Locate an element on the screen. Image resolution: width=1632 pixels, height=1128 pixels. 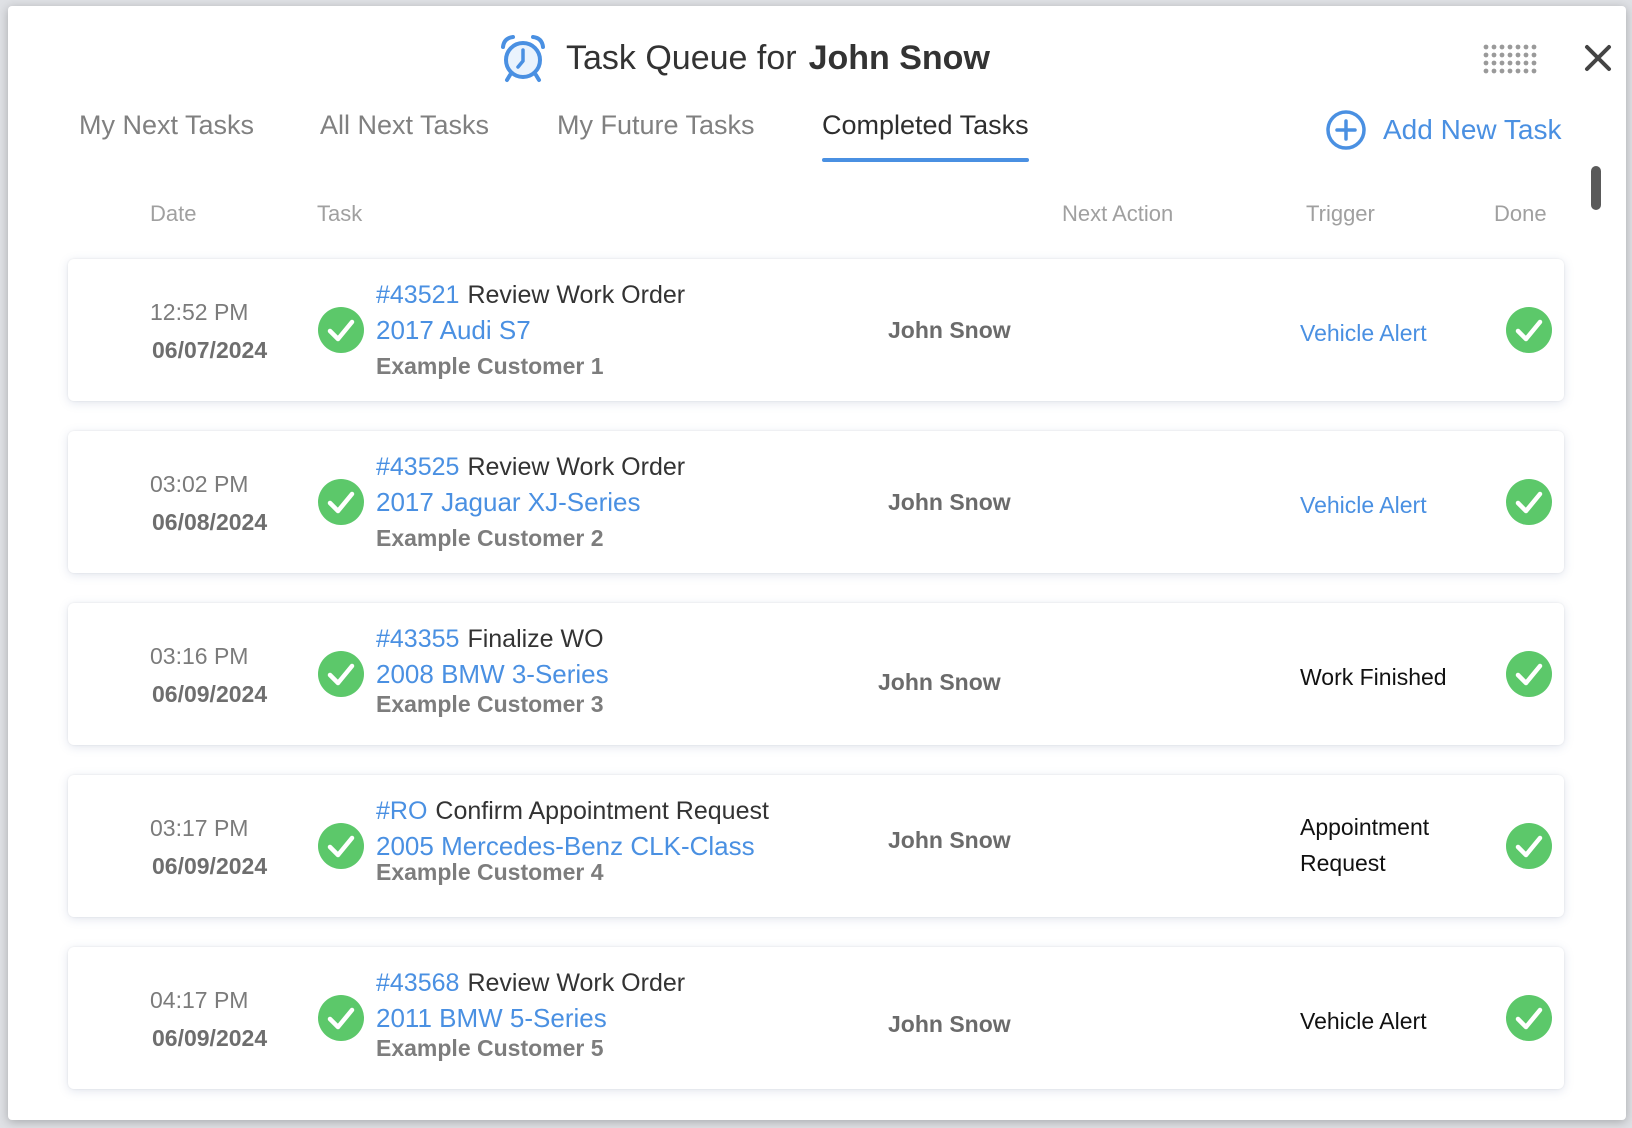
task-time: 03:17 PM is located at coordinates (199, 828).